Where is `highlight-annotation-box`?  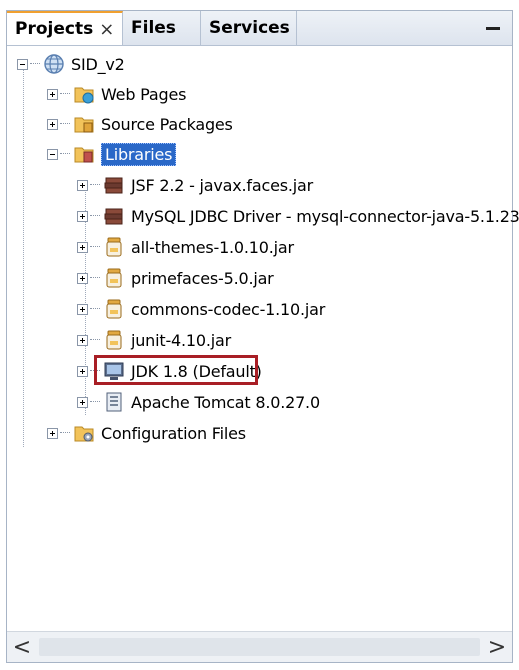
highlight-annotation-box is located at coordinates (176, 370).